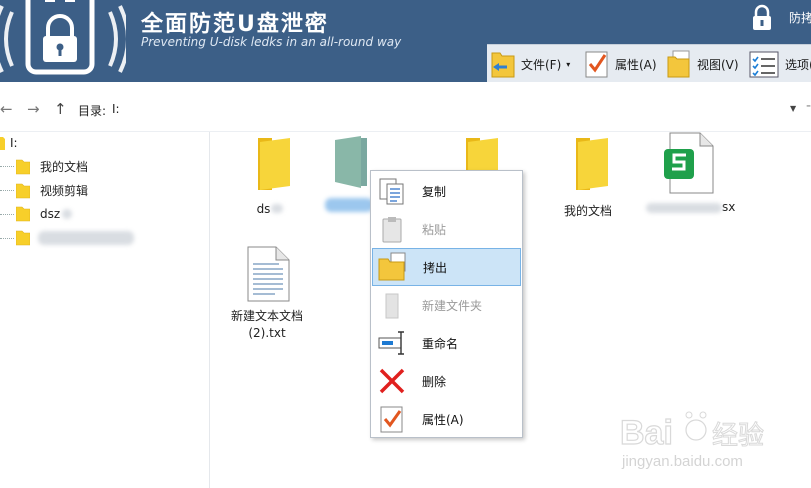  What do you see at coordinates (682, 461) in the screenshot?
I see `watermark-url: jingyan.baidu.com` at bounding box center [682, 461].